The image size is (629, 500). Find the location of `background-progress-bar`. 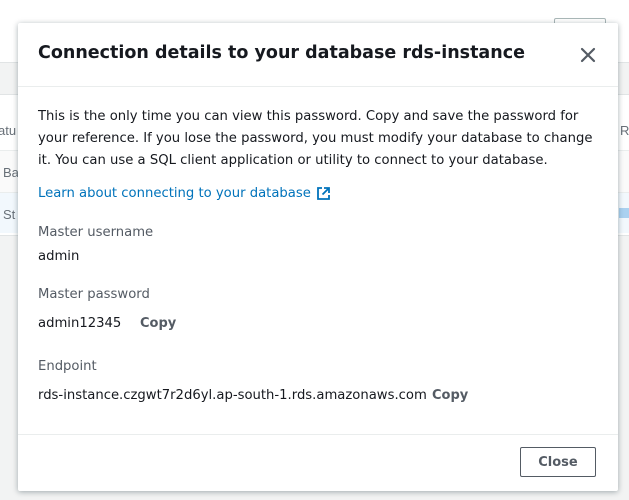

background-progress-bar is located at coordinates (624, 213).